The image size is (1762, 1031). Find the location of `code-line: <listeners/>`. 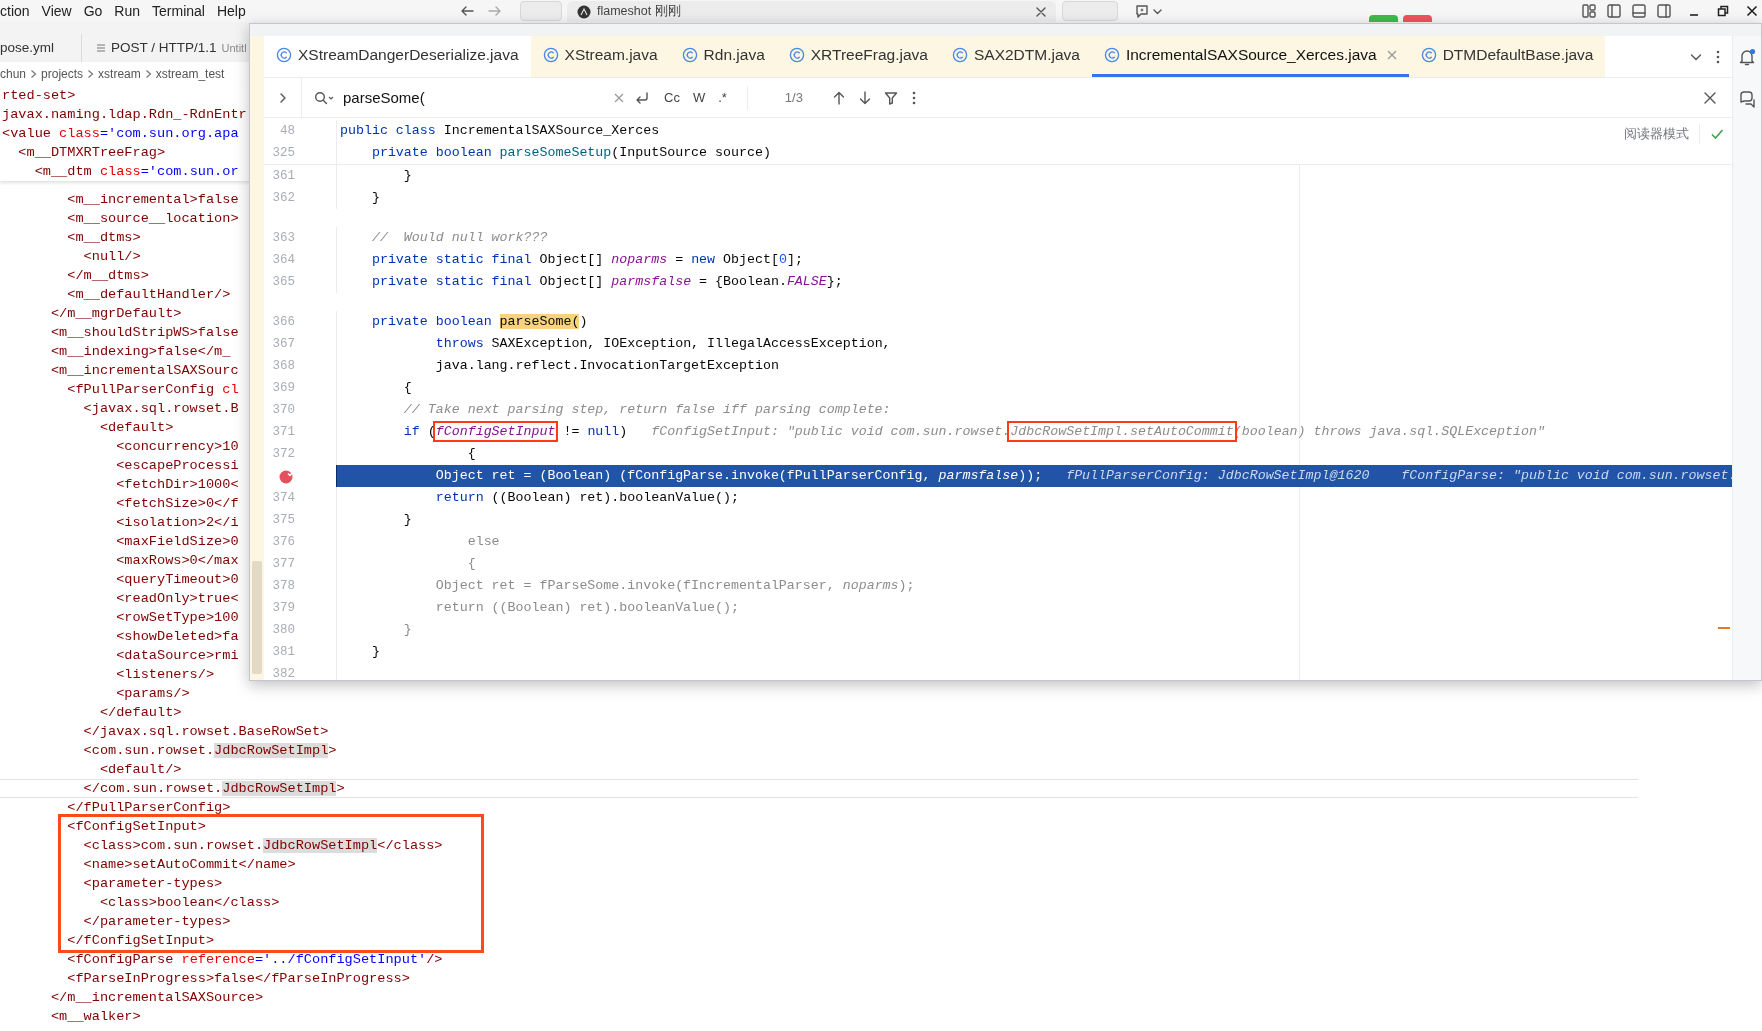

code-line: <listeners/> is located at coordinates (165, 675).